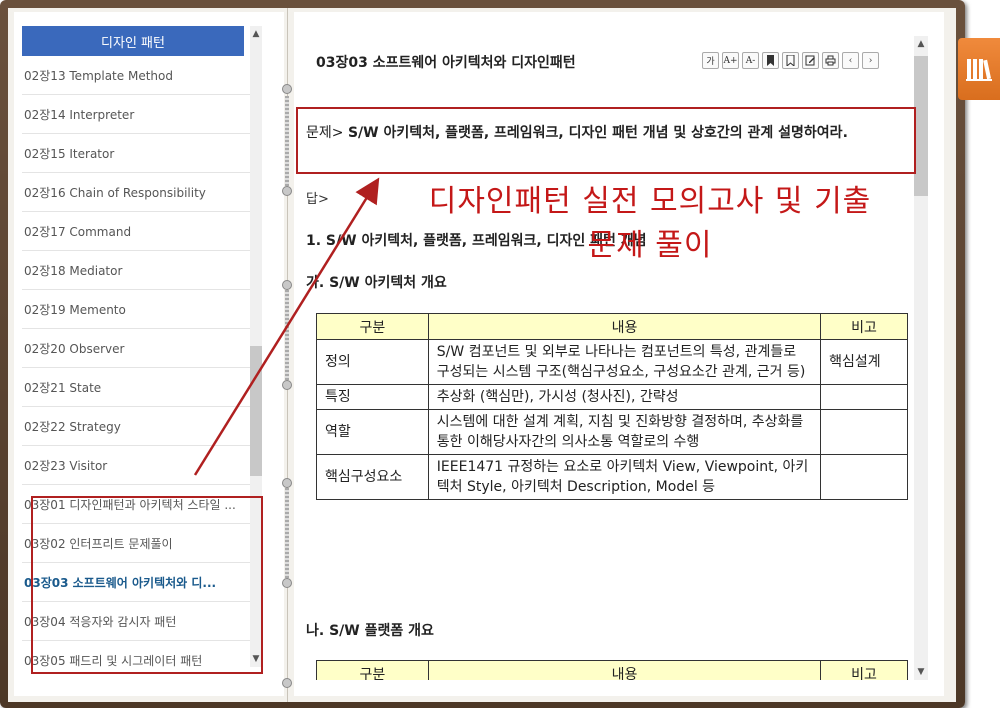 The width and height of the screenshot is (1000, 708). What do you see at coordinates (286, 326) in the screenshot?
I see `annotation-arrow` at bounding box center [286, 326].